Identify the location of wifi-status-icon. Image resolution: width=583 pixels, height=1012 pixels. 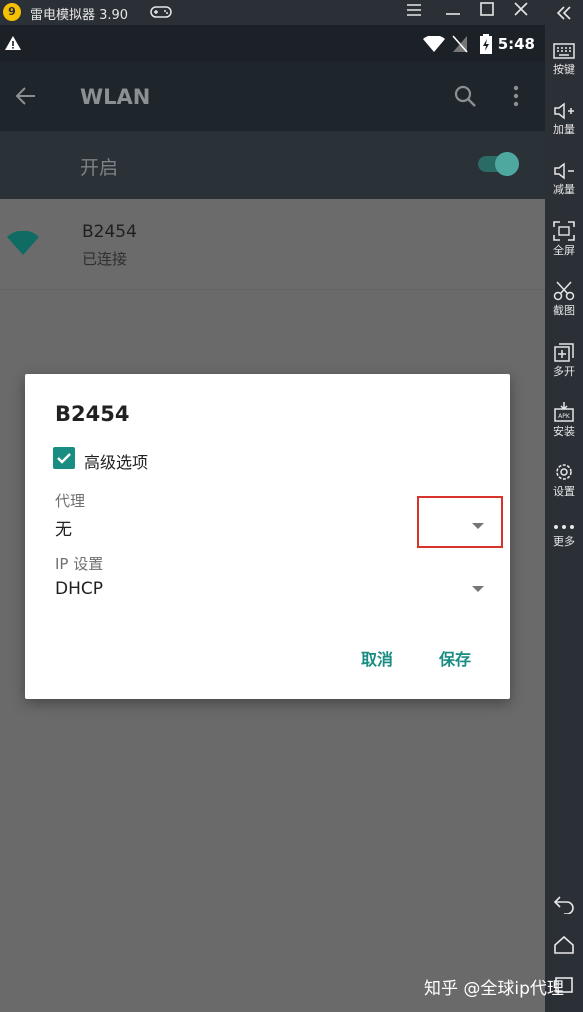
(434, 44).